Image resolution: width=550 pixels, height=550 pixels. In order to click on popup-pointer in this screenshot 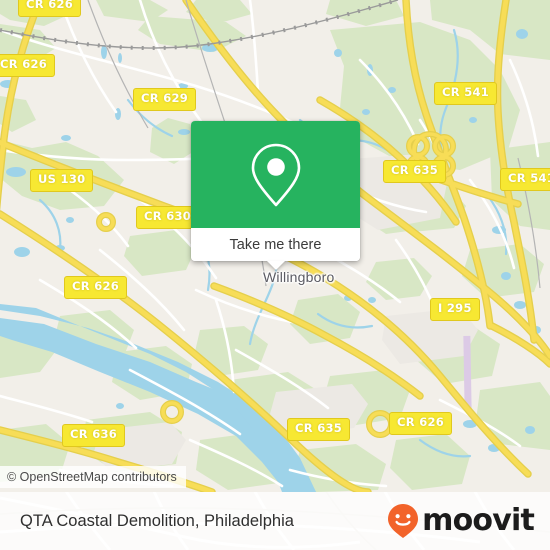, I will do `click(275, 265)`.